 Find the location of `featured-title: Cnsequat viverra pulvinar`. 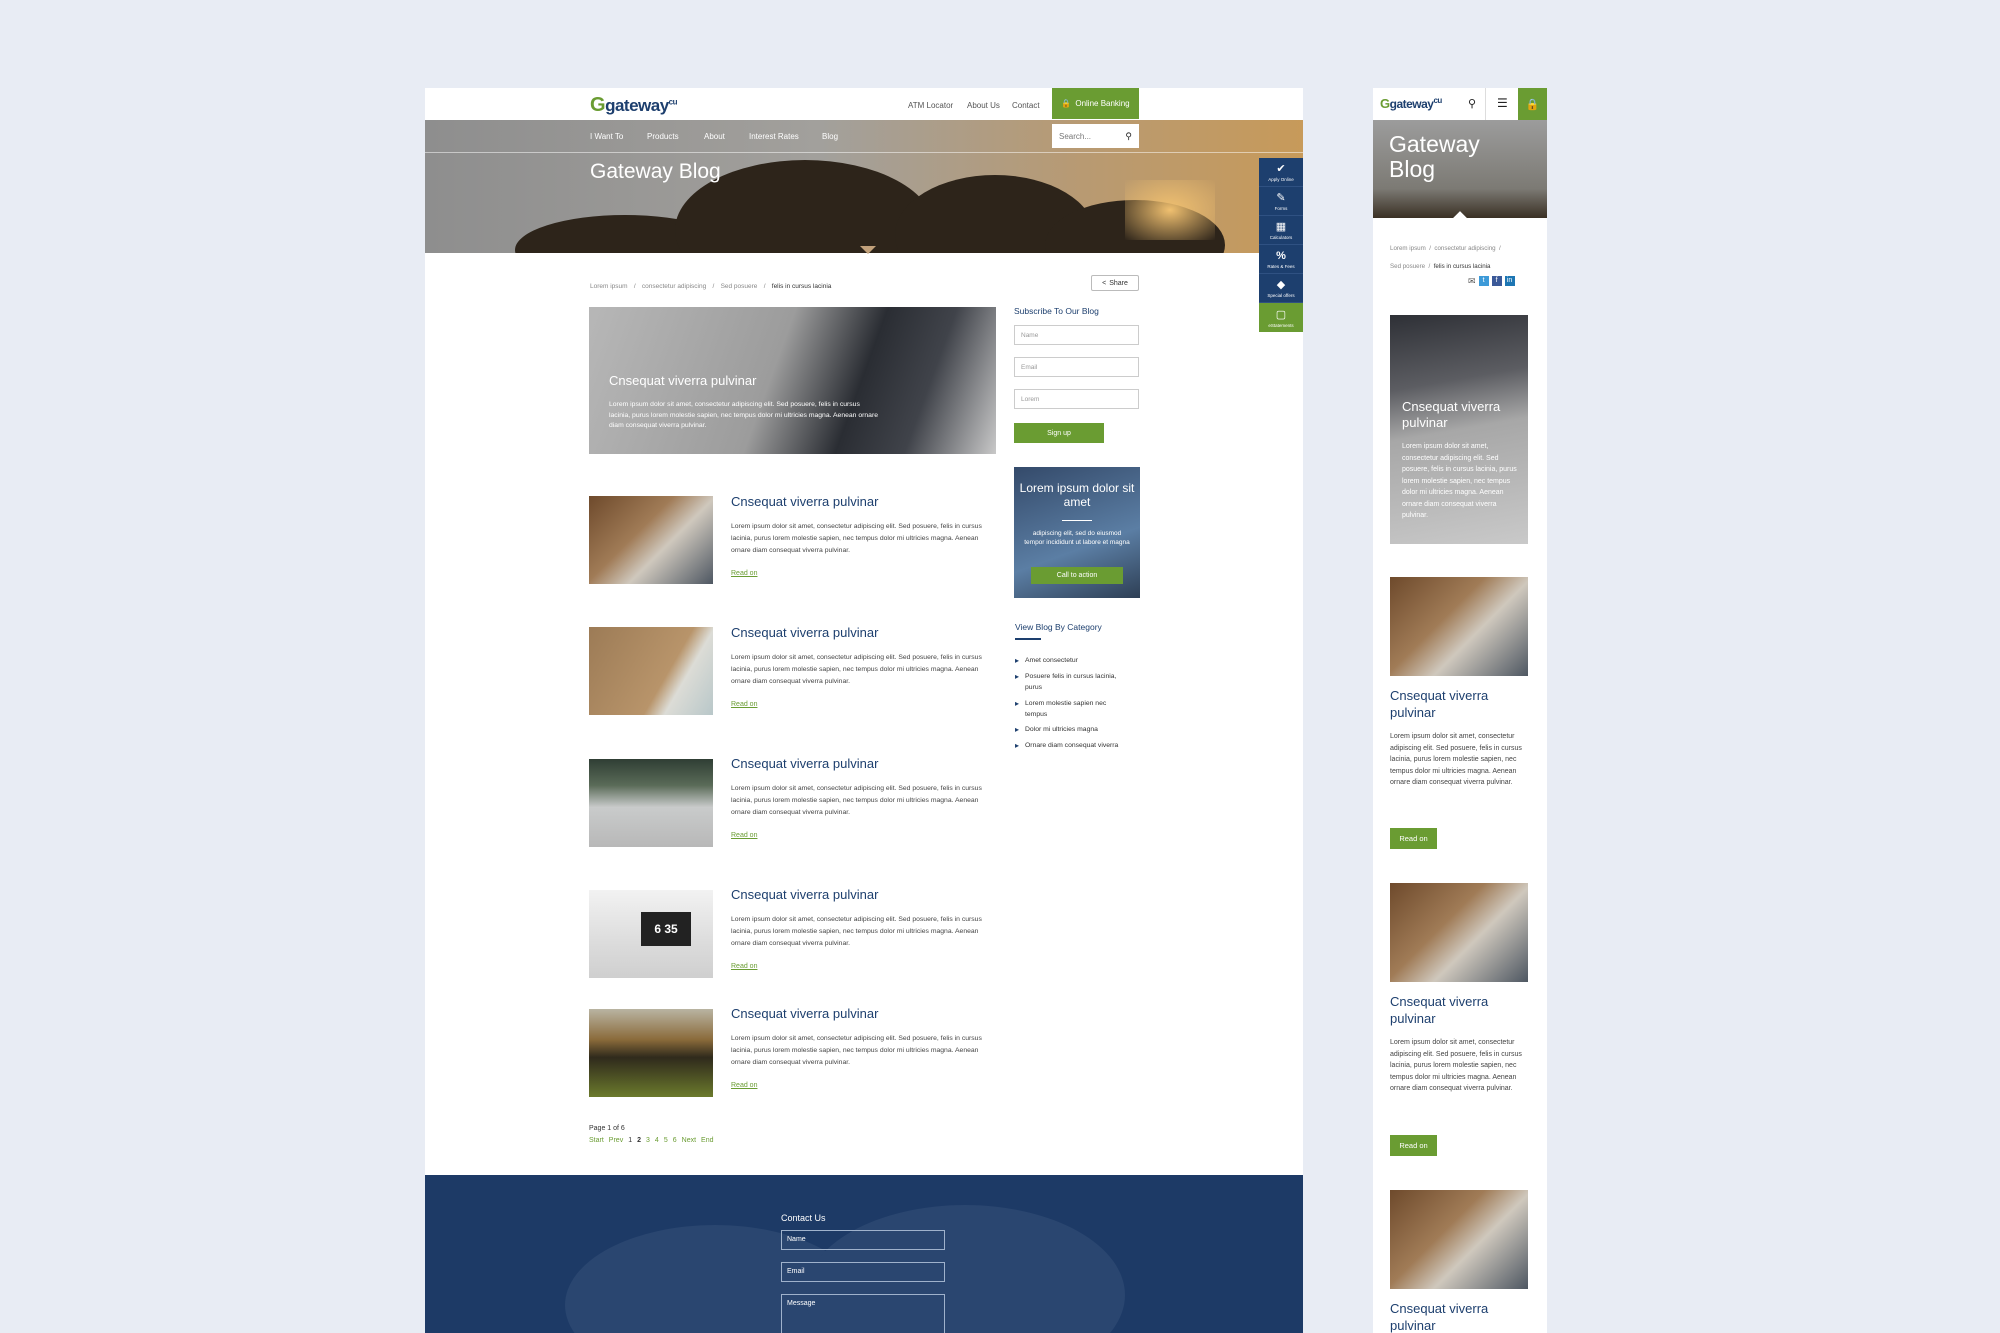

featured-title: Cnsequat viverra pulvinar is located at coordinates (683, 380).